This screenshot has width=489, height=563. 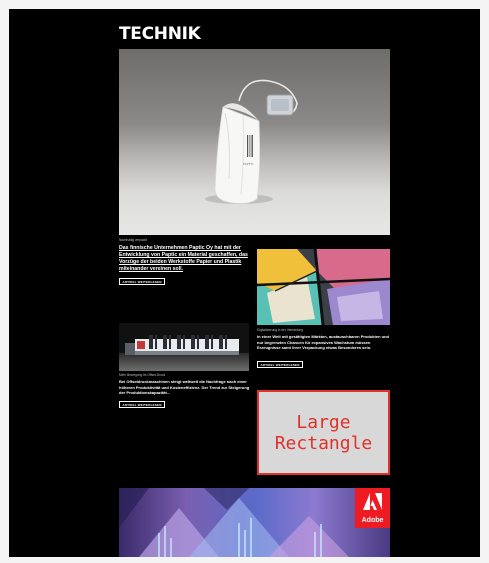 I want to click on veredelung-illustration, so click(x=323, y=287).